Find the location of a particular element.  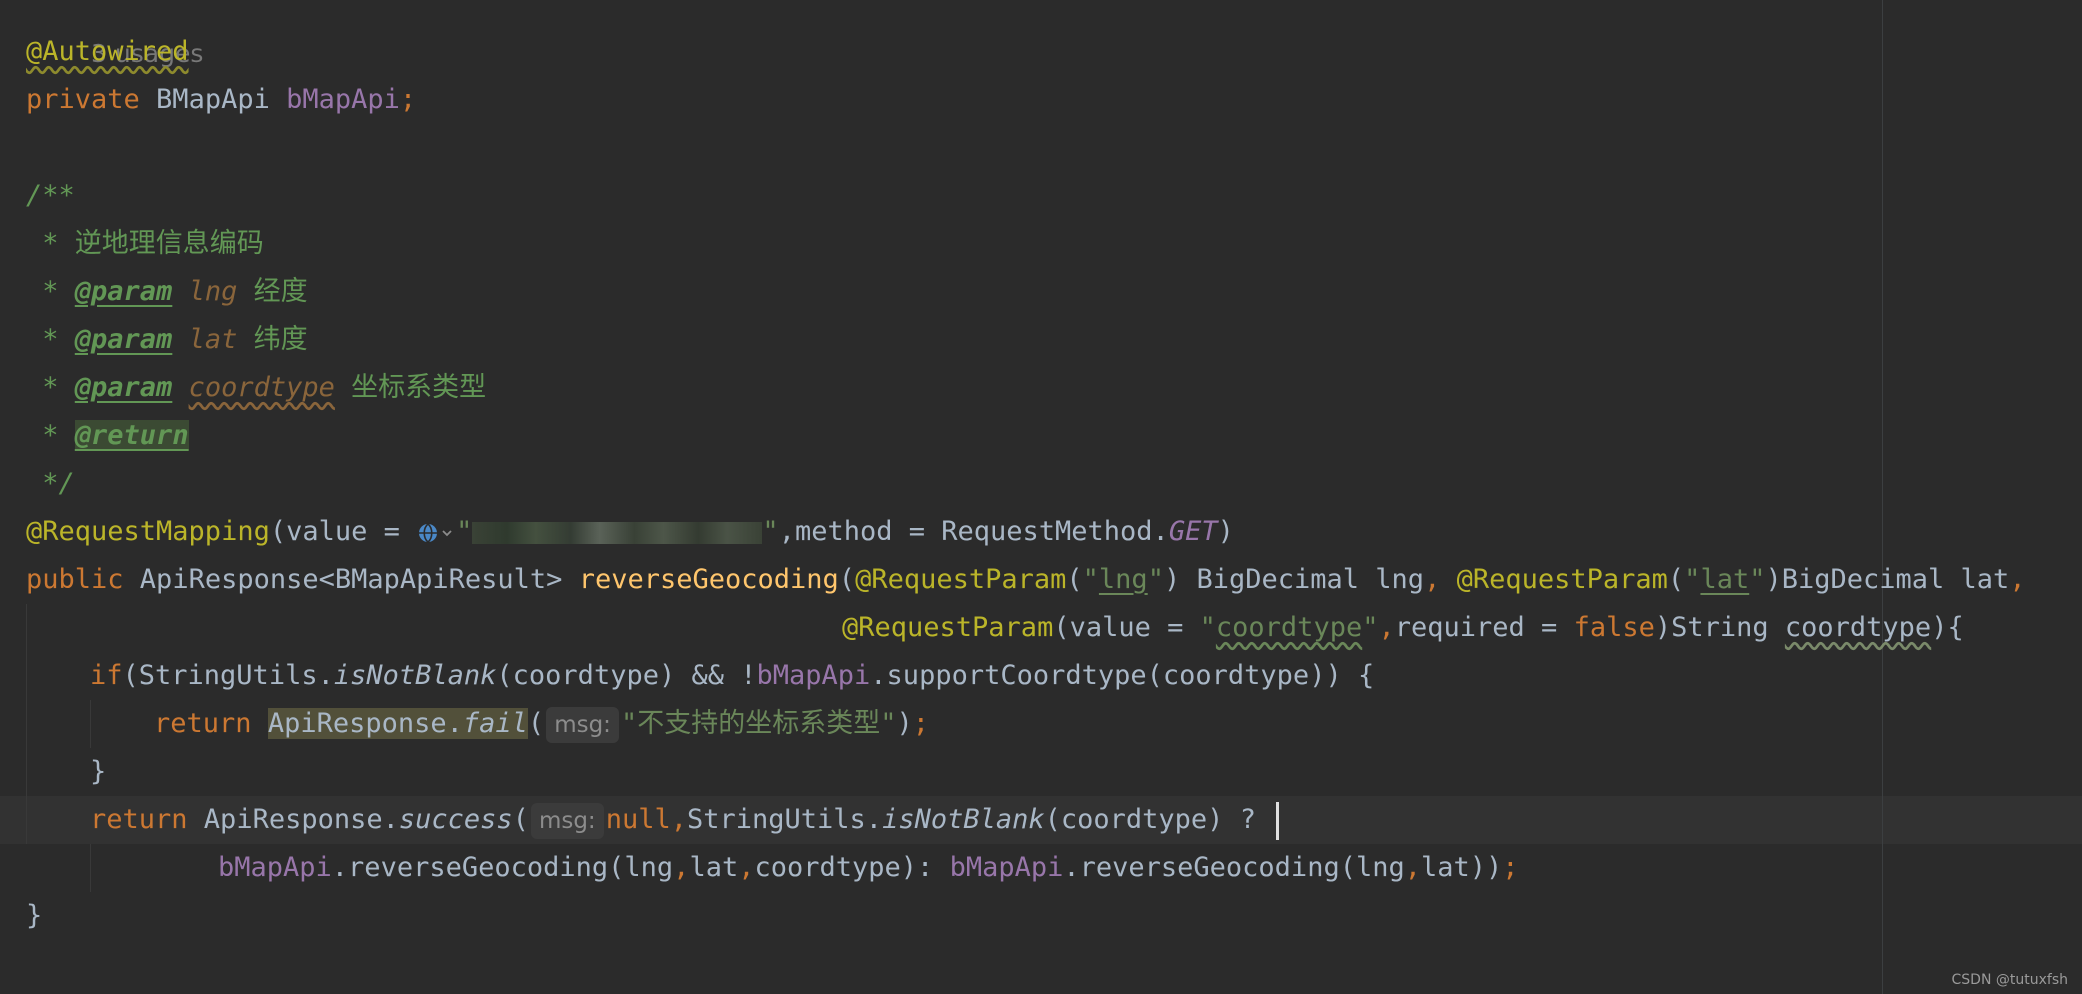

keyword-token: public is located at coordinates (75, 579).